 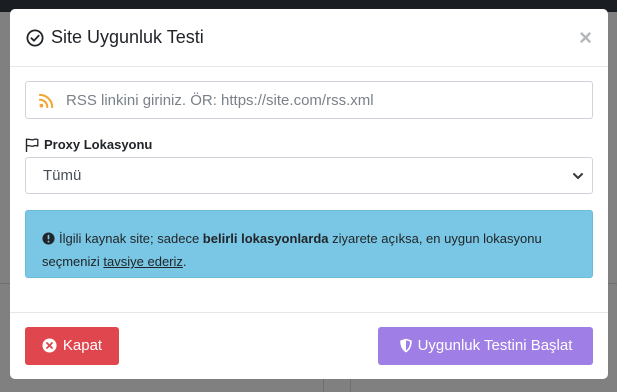 What do you see at coordinates (98, 144) in the screenshot?
I see `proxy-location-label-text: Proxy Lokasyonu` at bounding box center [98, 144].